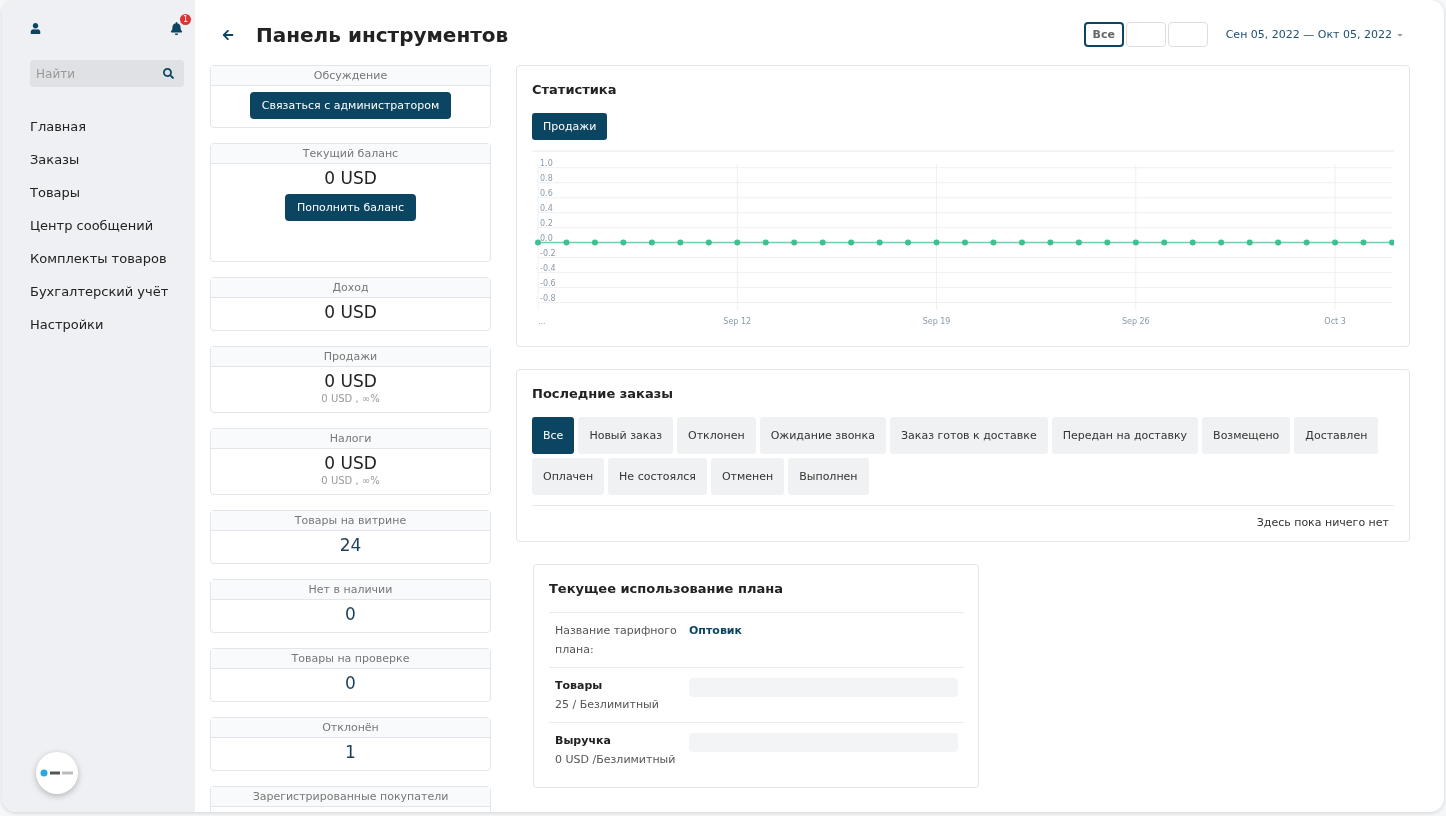 Image resolution: width=1446 pixels, height=816 pixels. Describe the element at coordinates (350, 439) in the screenshot. I see `card-title: Налоги` at that location.